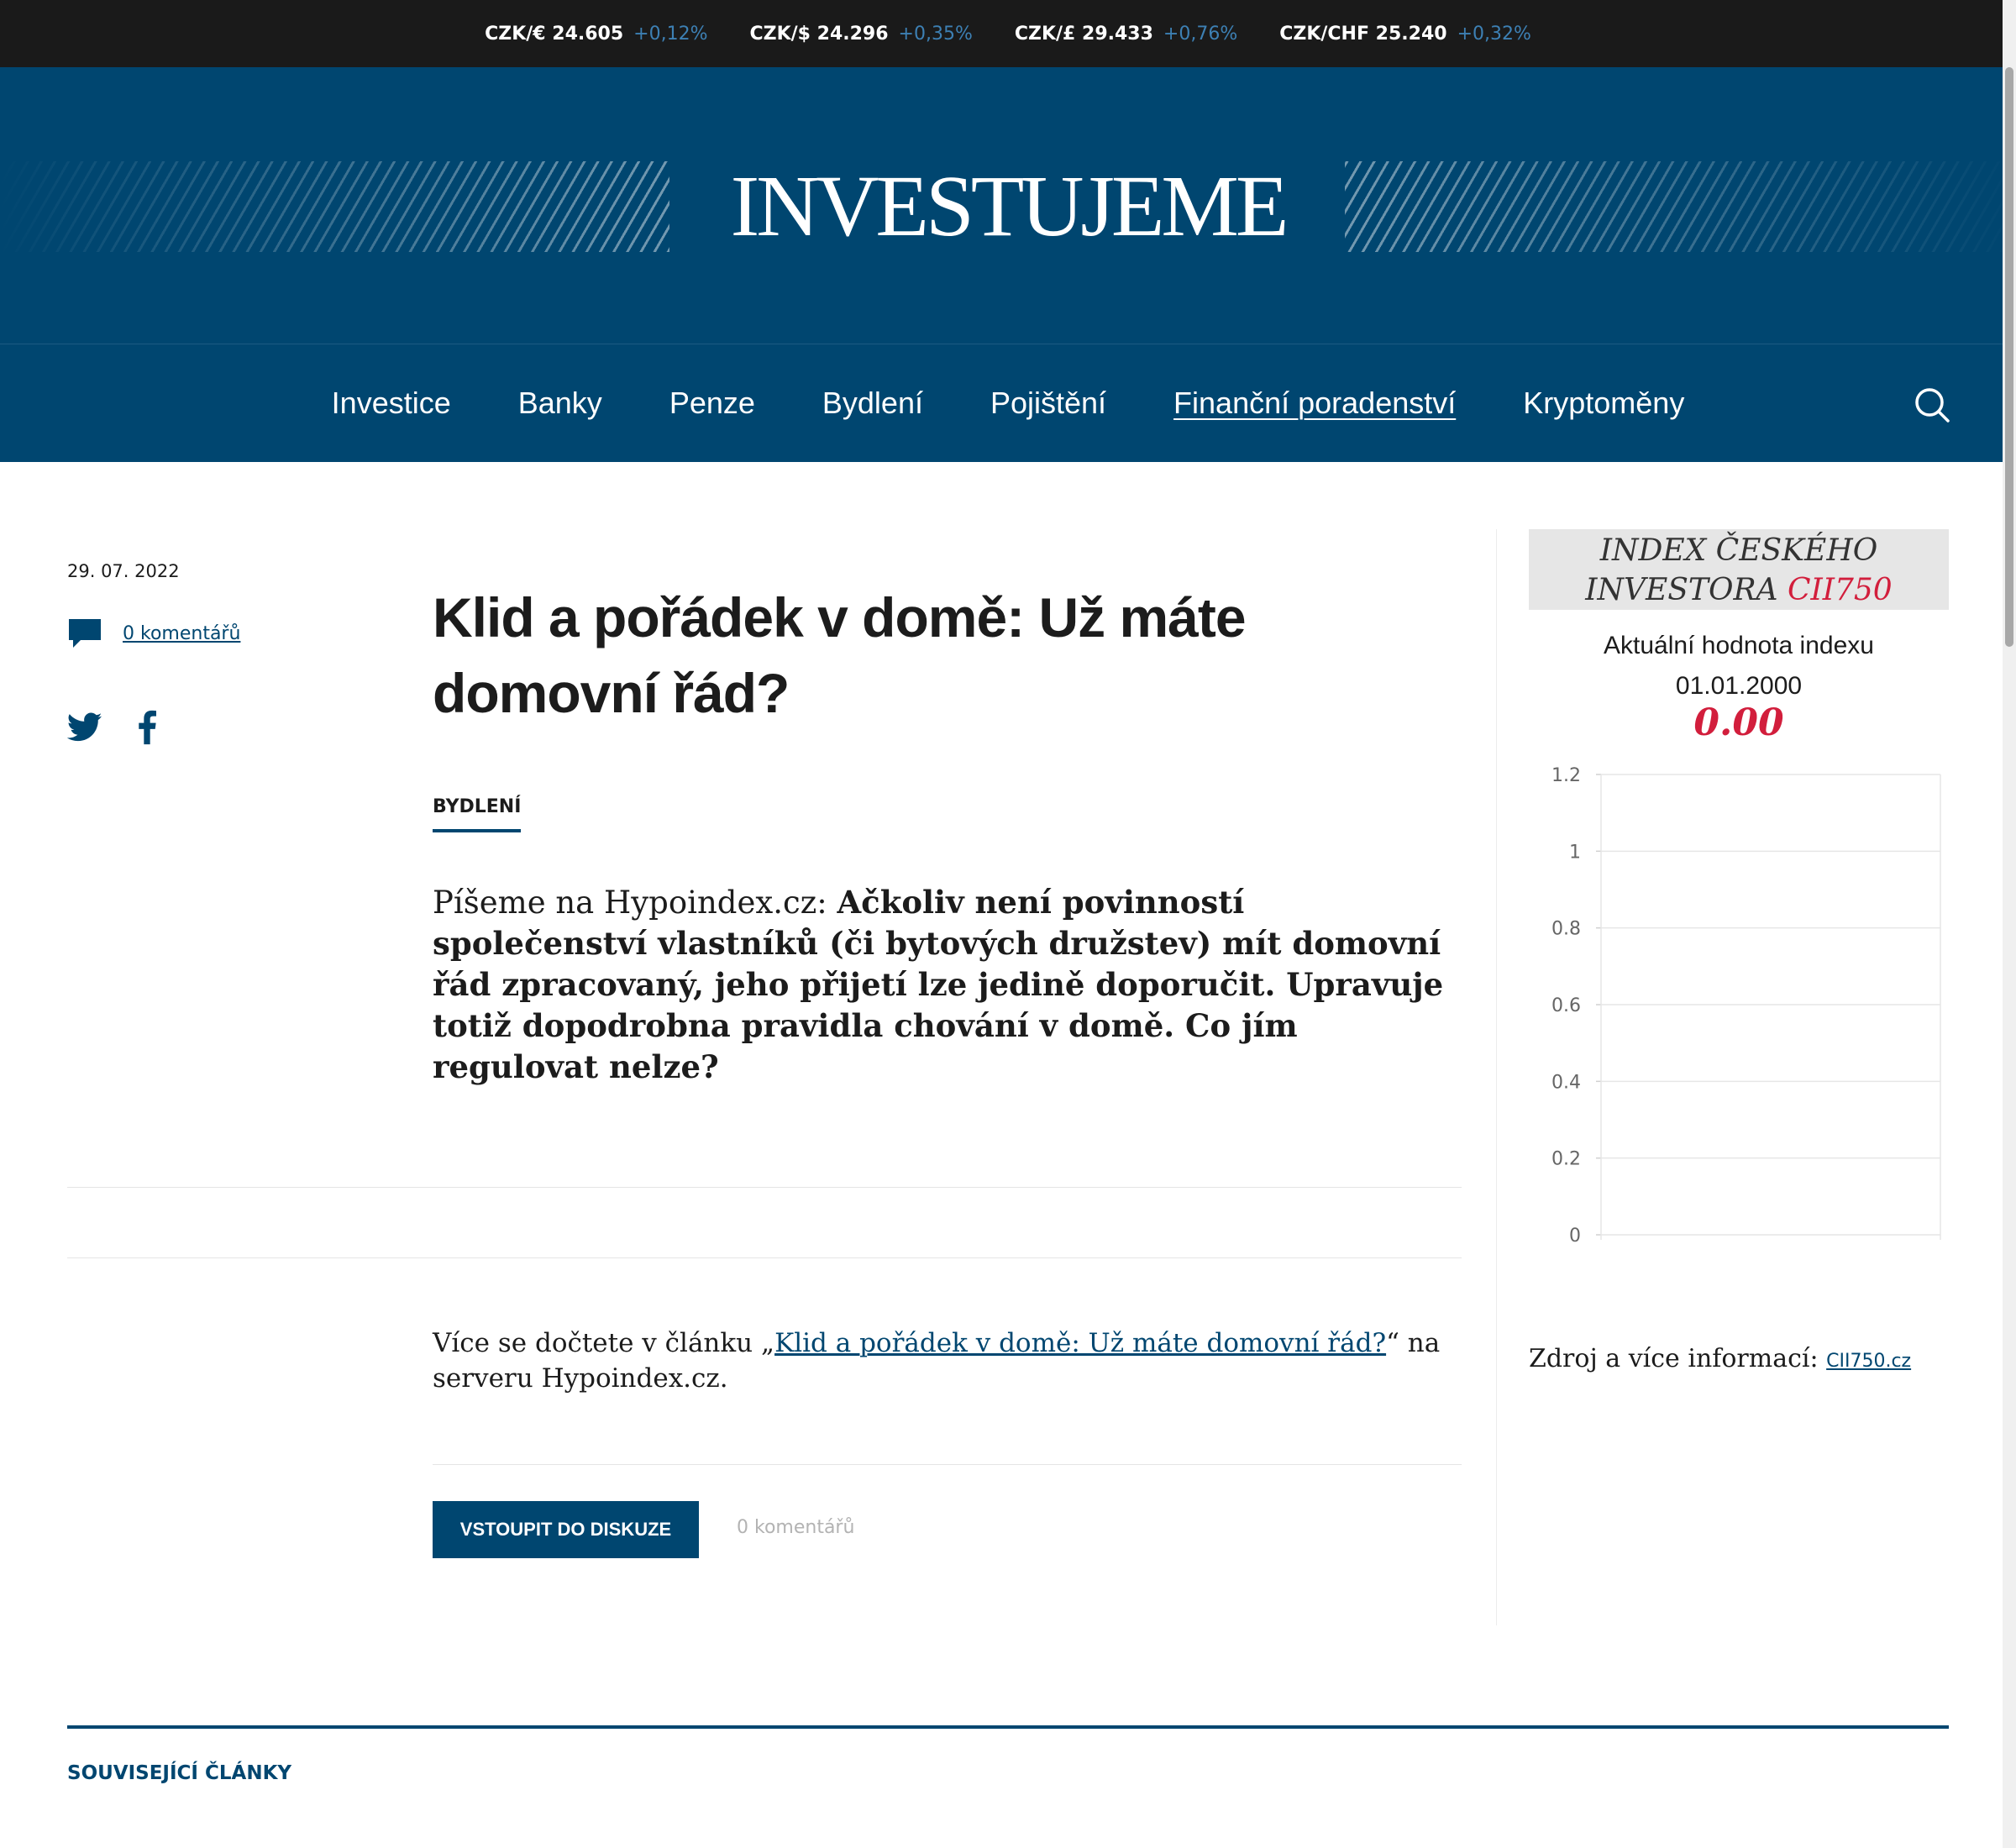  What do you see at coordinates (1566, 1005) in the screenshot?
I see `chart-y-tick-label: 0.6` at bounding box center [1566, 1005].